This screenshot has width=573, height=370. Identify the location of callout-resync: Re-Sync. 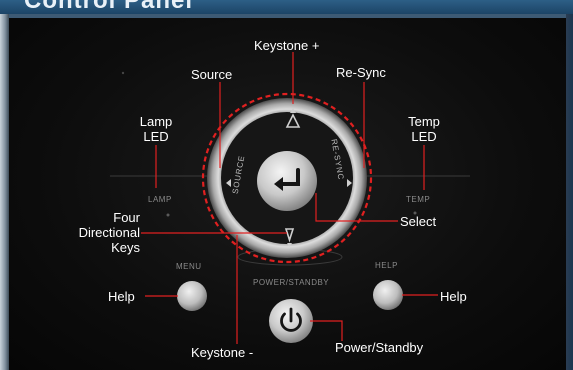
(361, 72).